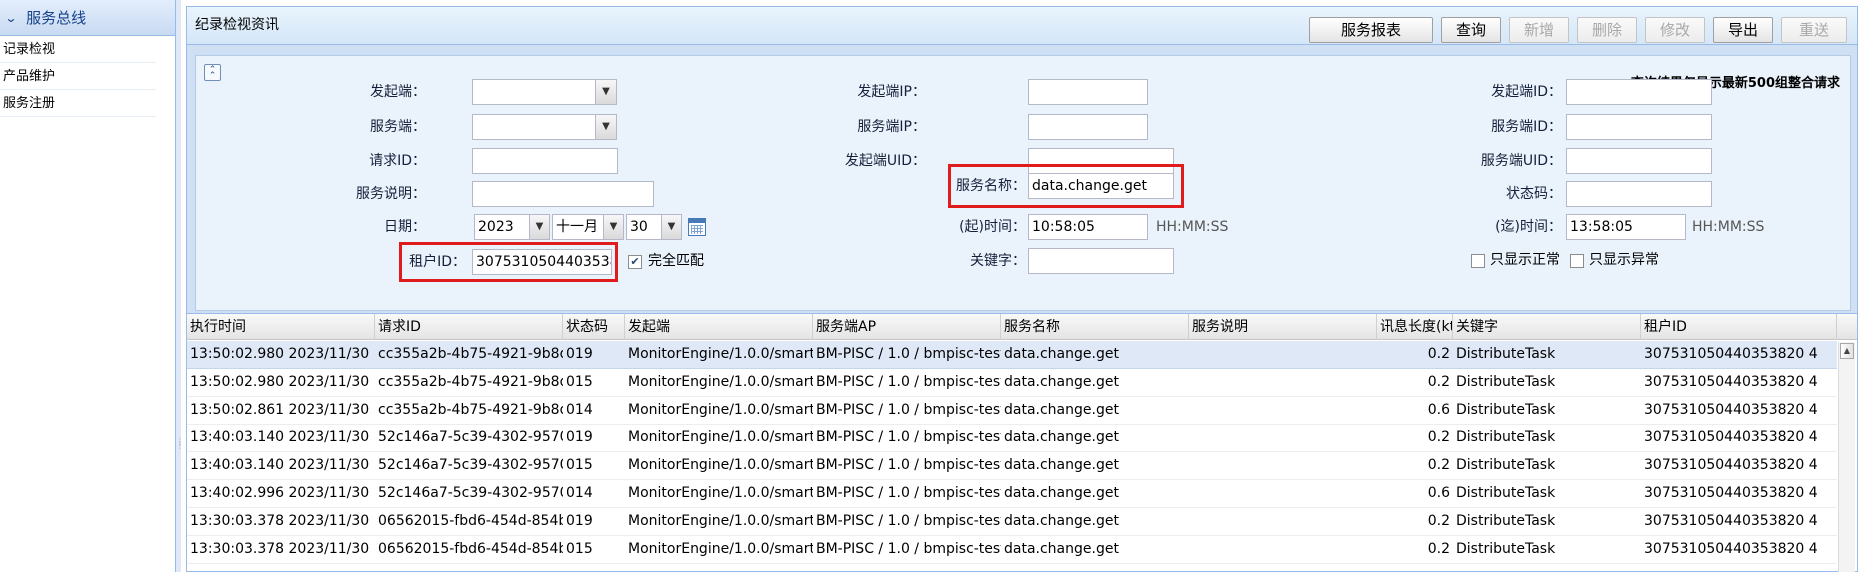 The width and height of the screenshot is (1861, 572). What do you see at coordinates (579, 520) in the screenshot?
I see `cell-status-code: 019` at bounding box center [579, 520].